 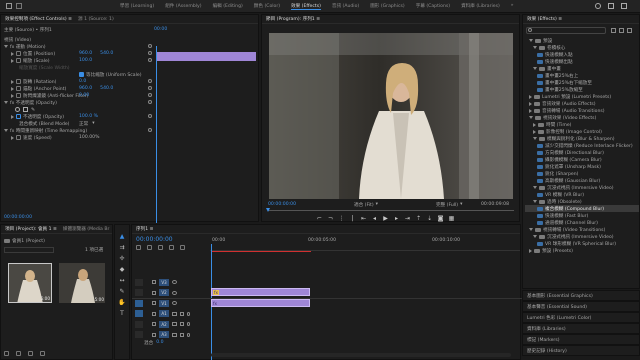 I want to click on effects-tree-item: VR 球形模糊 (VR Spherical Blur), so click(x=582, y=243).